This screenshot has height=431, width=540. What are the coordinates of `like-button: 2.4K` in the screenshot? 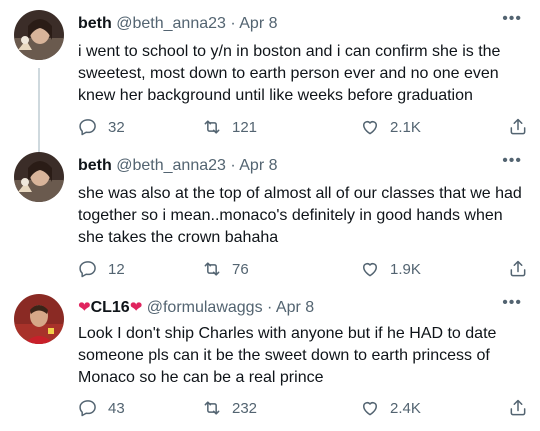 It's located at (390, 408).